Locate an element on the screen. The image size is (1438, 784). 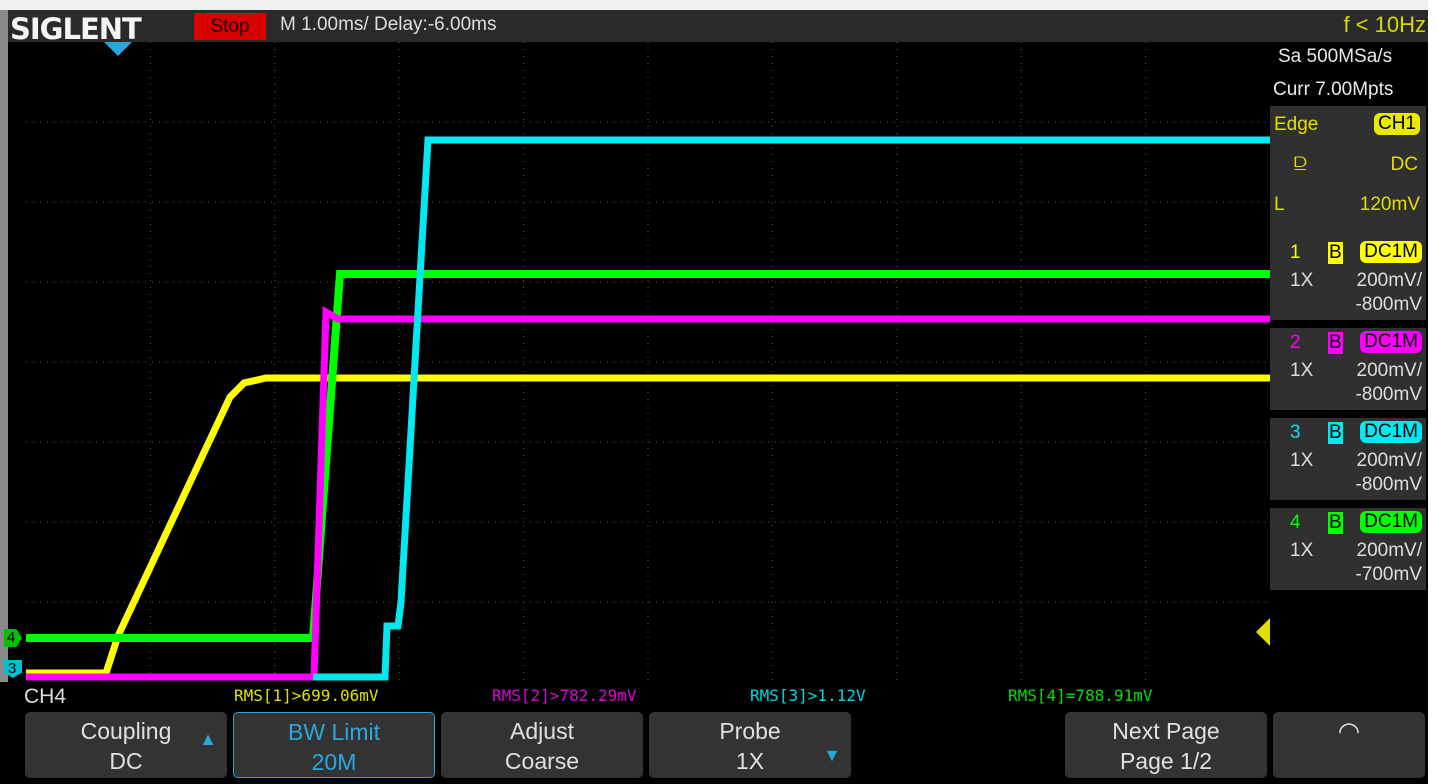
button-label: BW Limit is located at coordinates (334, 732).